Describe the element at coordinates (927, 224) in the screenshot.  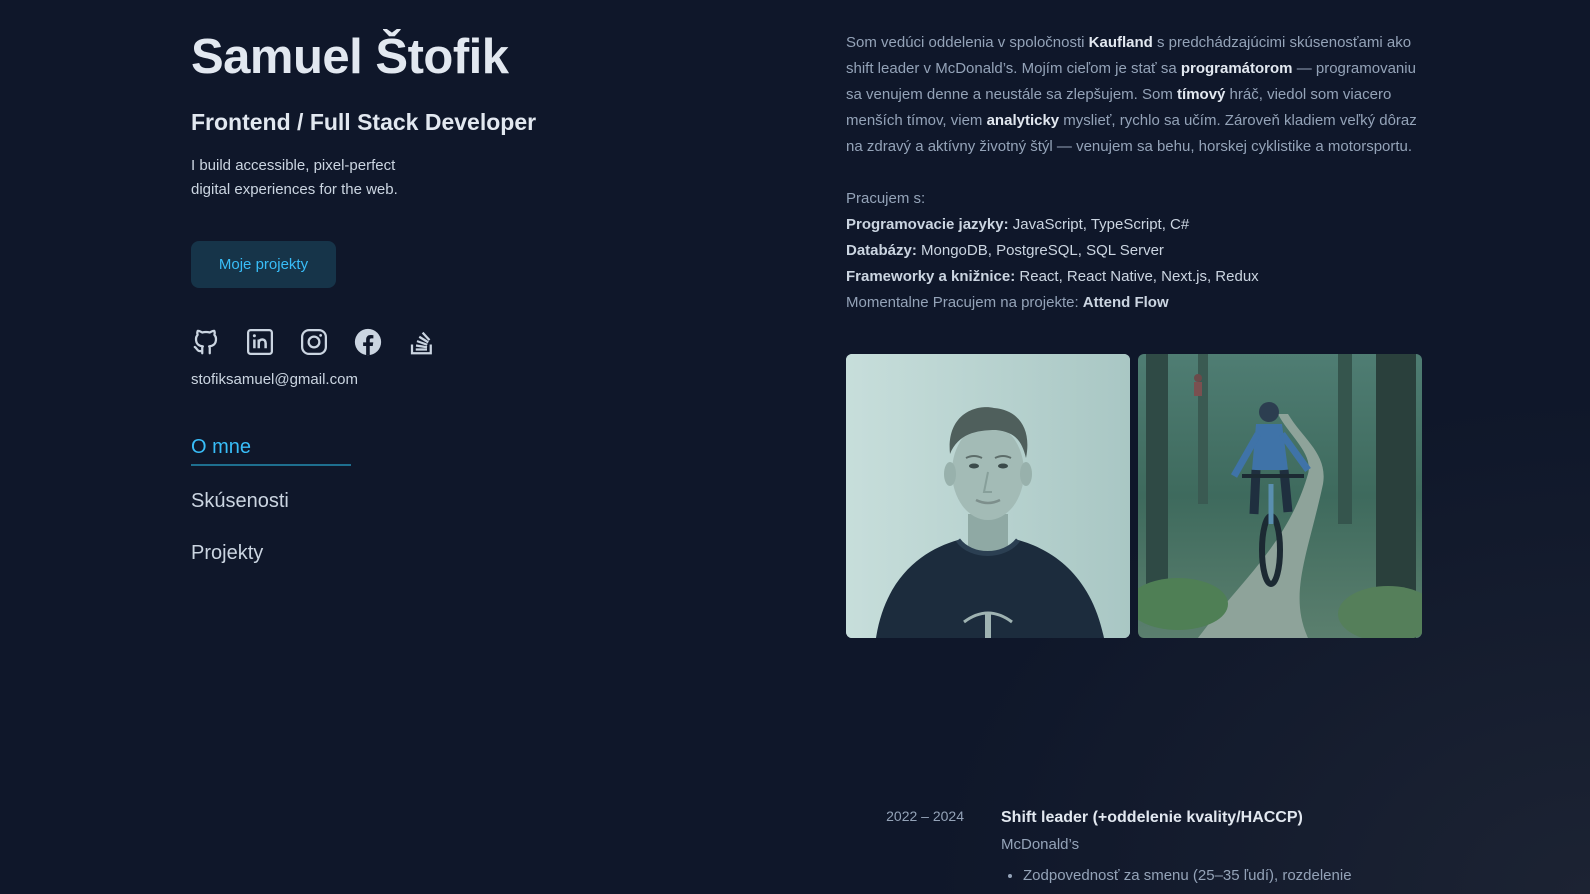
I see `skills-languages-label: Programovacie jazyky:` at that location.